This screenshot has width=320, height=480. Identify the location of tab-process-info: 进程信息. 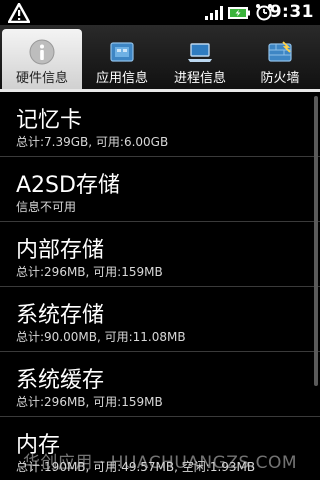
(200, 58).